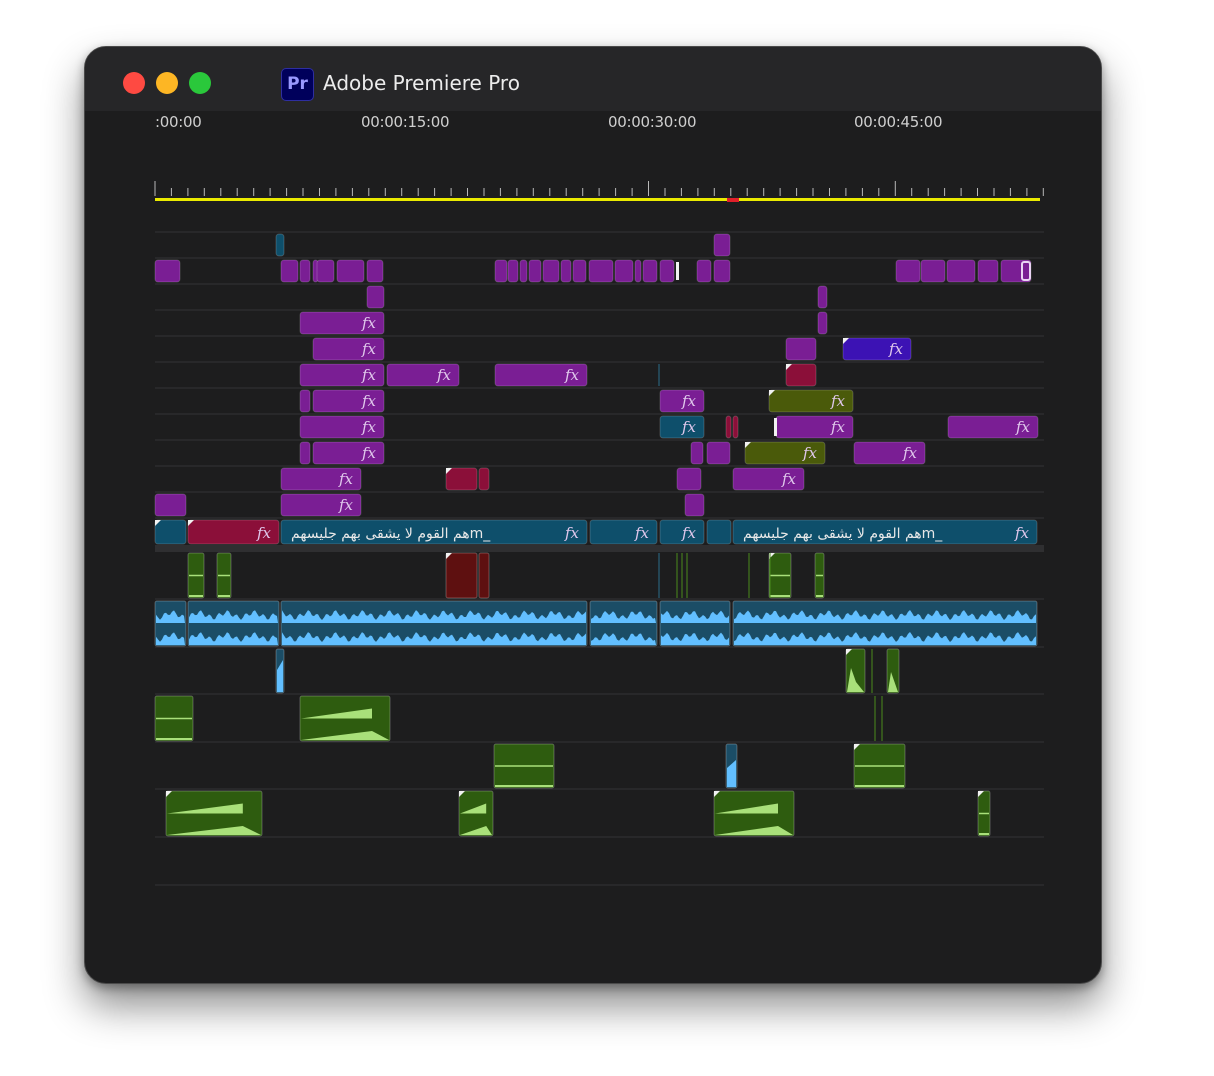  I want to click on caption-text-1: هم القوم لا يشقى بهم جليسهمm_, so click(391, 534).